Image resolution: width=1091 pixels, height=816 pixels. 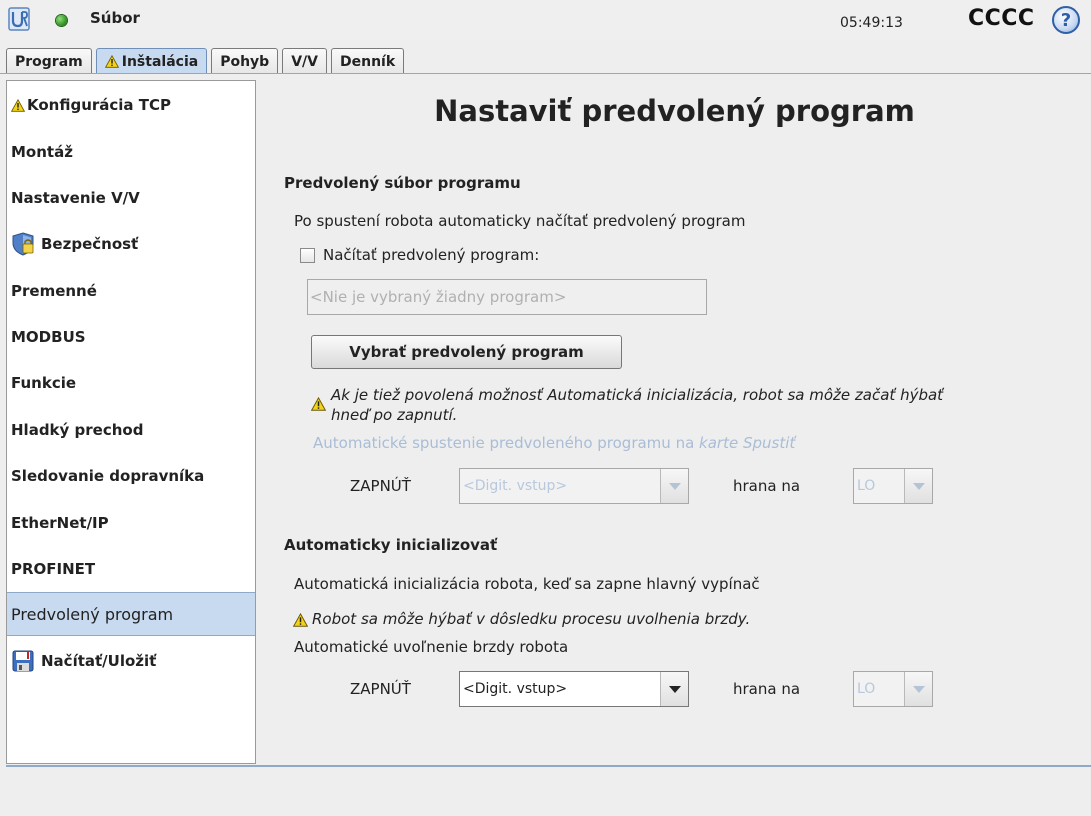 I want to click on load-default-program-checkbox, so click(x=307, y=255).